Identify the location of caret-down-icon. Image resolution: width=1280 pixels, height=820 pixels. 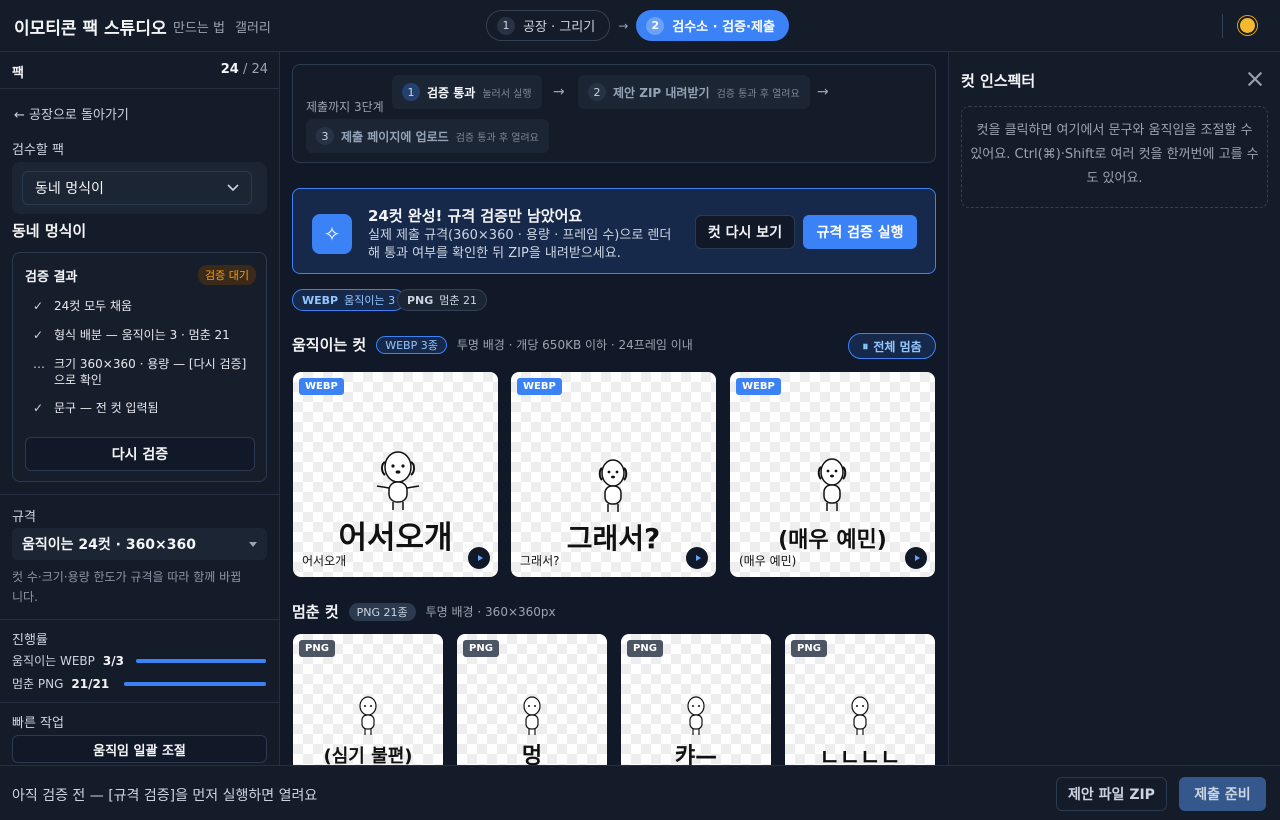
(253, 544).